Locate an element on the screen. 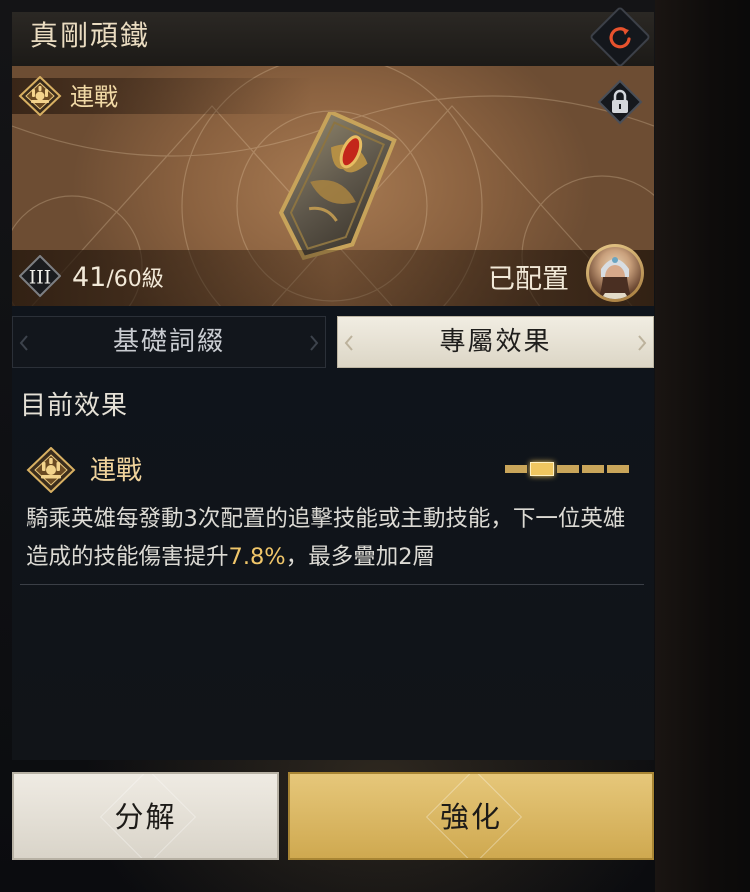  shield-item-image is located at coordinates (337, 186).